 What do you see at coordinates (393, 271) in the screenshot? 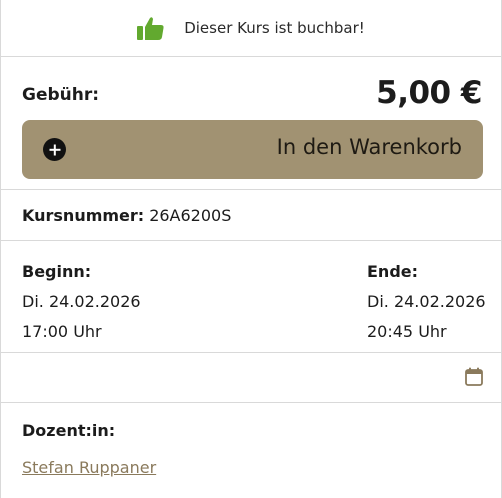
I see `end-label: Ende:` at bounding box center [393, 271].